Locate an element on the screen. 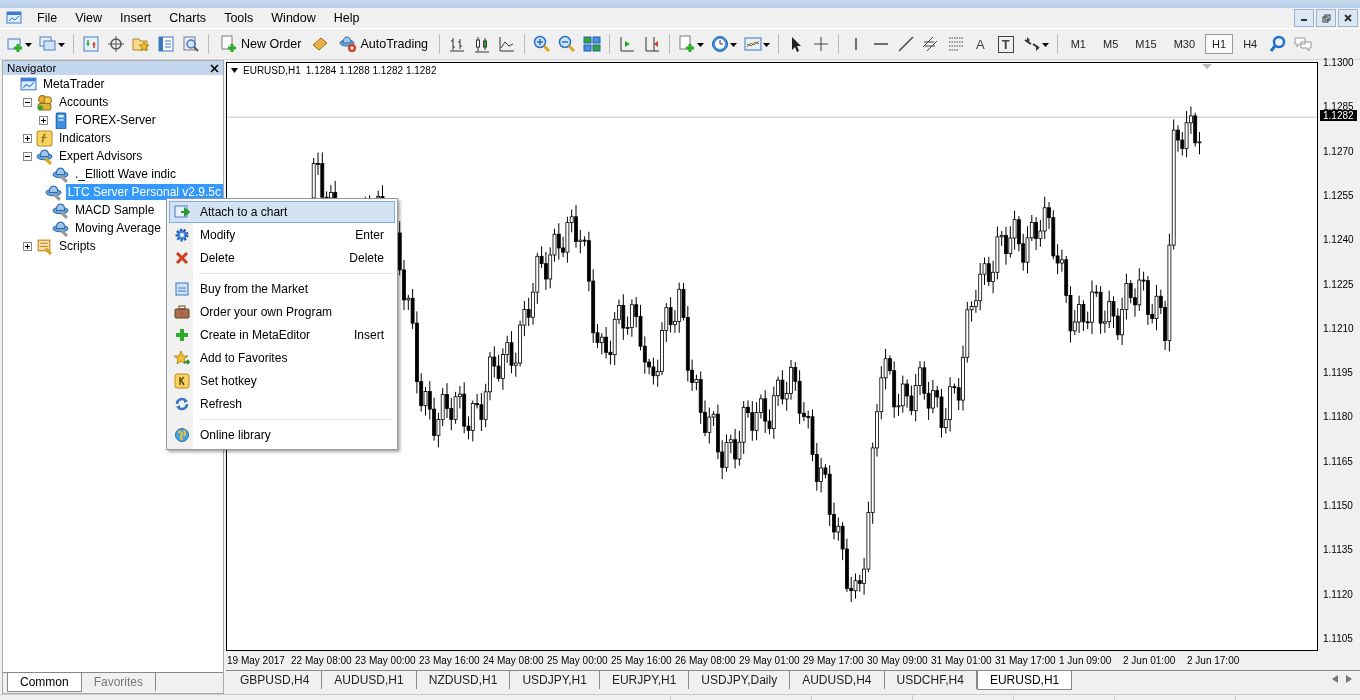 The height and width of the screenshot is (700, 1360). chart-tab: EURUSD,H1 is located at coordinates (1024, 680).